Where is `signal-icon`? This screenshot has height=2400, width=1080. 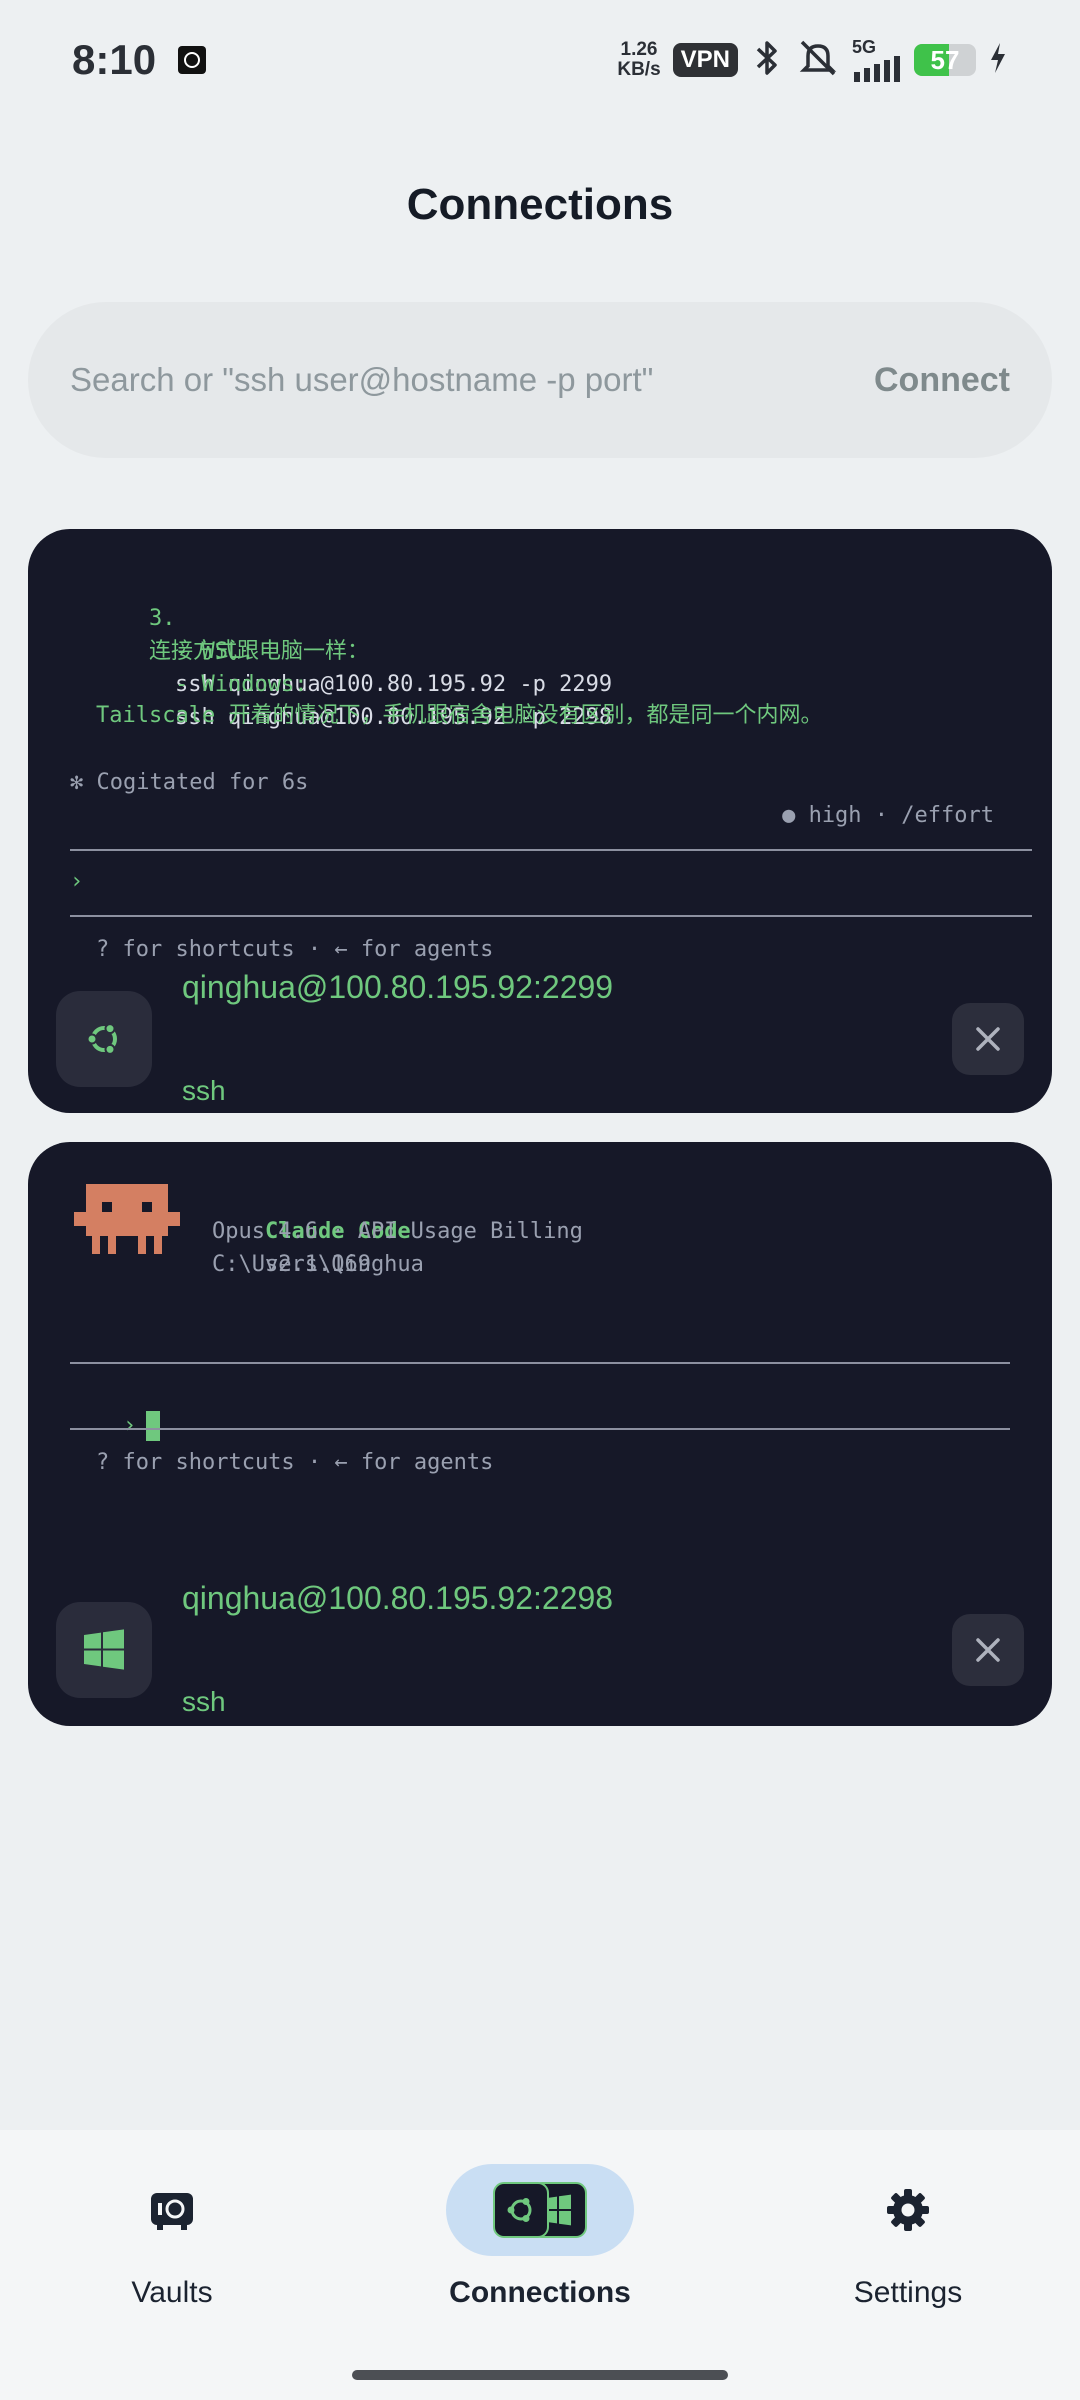
signal-icon is located at coordinates (877, 69).